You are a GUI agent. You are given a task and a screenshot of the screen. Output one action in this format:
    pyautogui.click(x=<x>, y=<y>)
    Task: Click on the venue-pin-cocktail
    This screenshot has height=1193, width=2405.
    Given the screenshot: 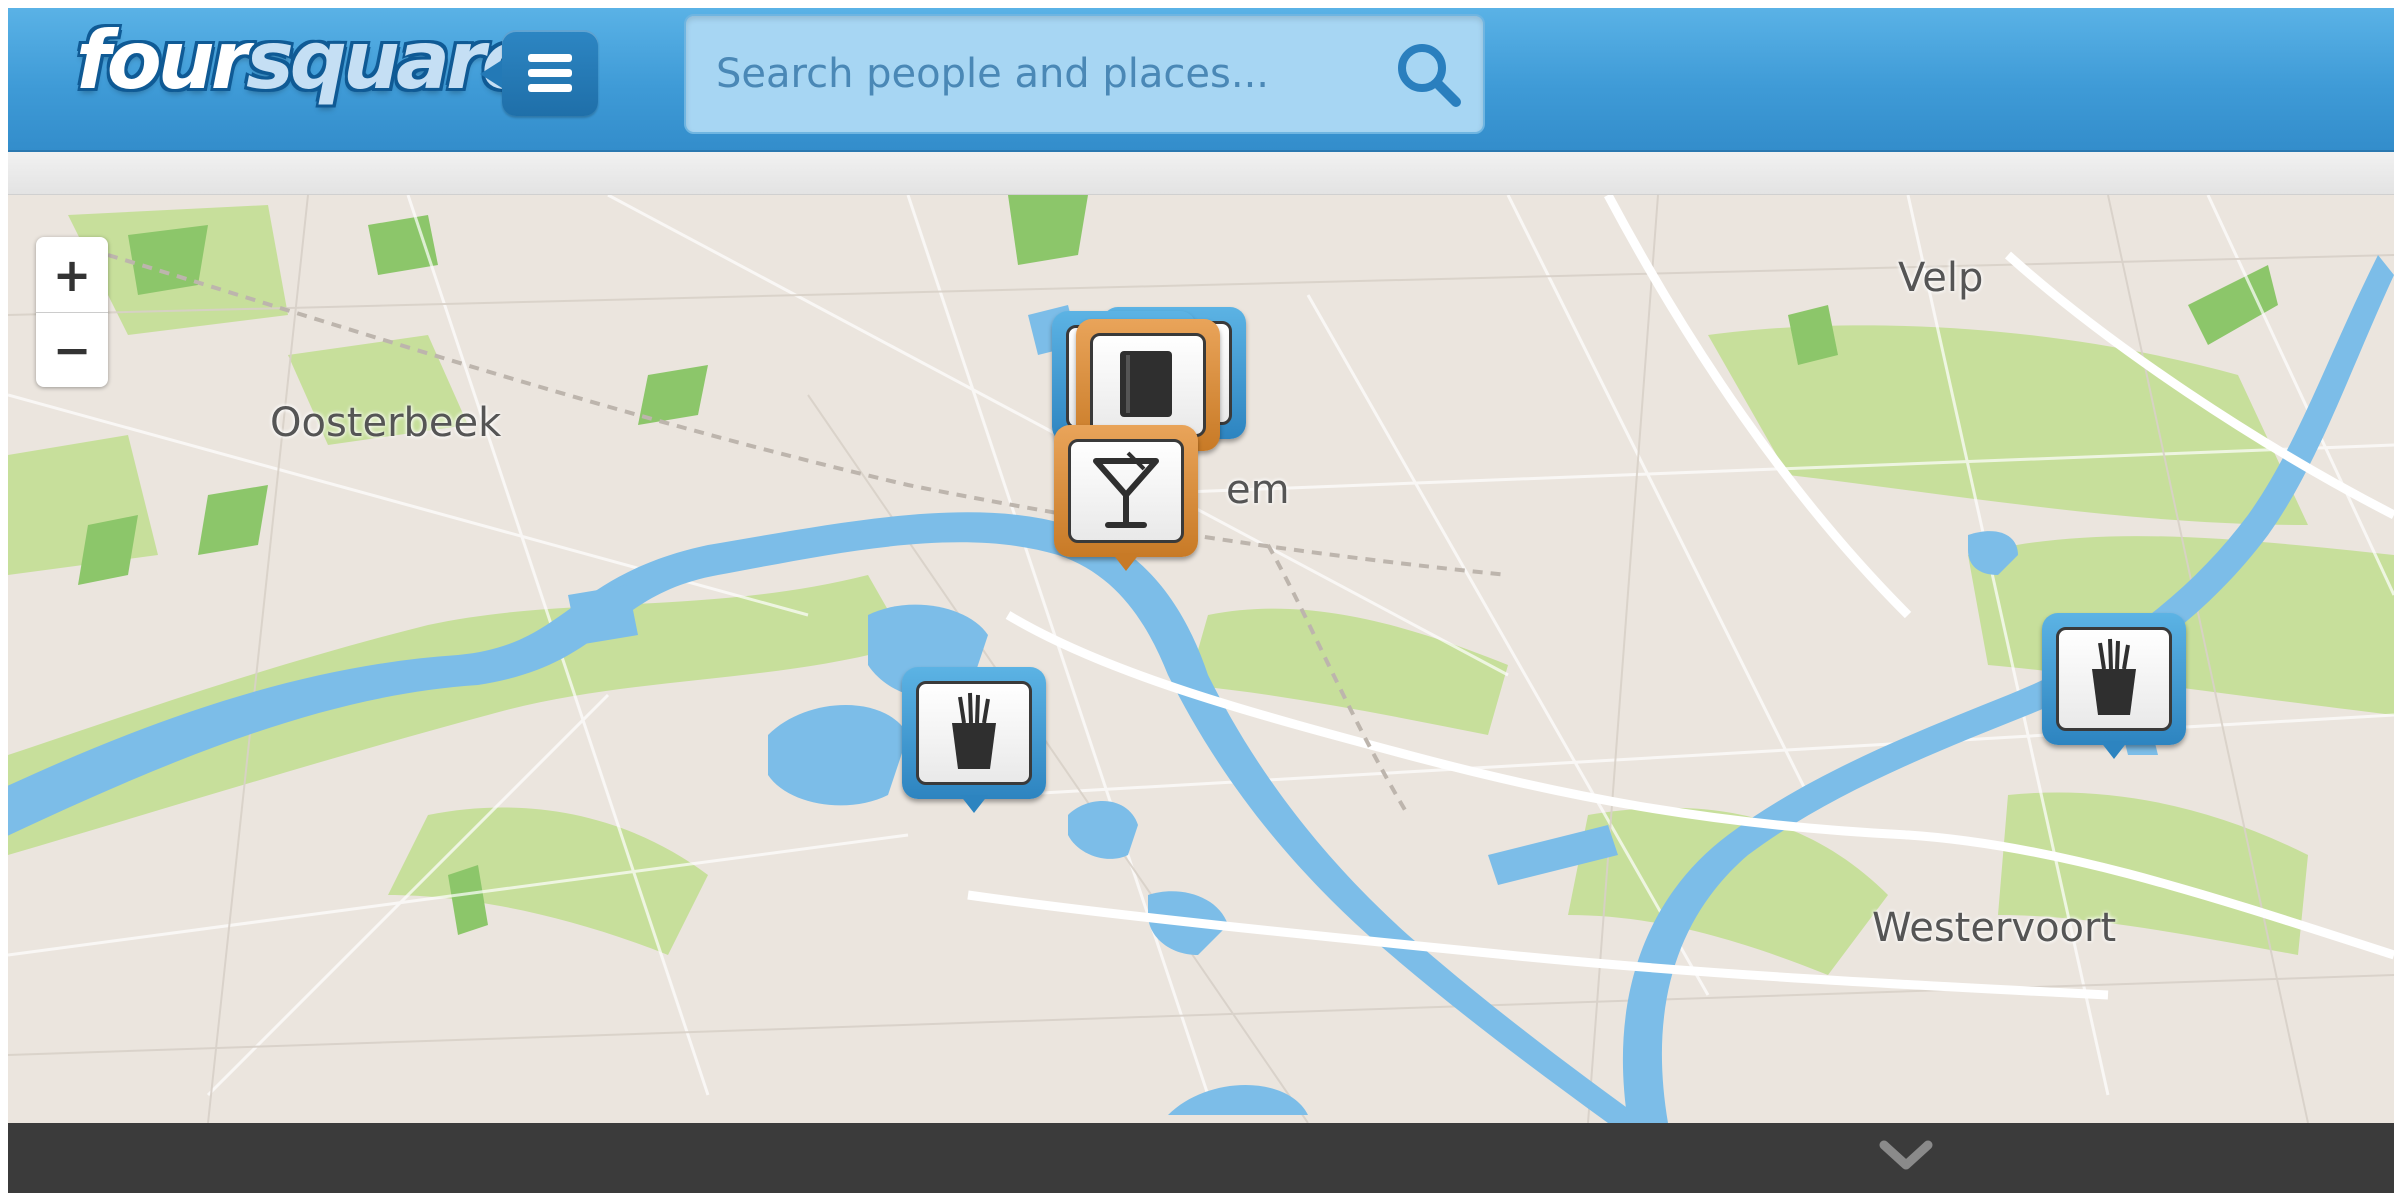 What is the action you would take?
    pyautogui.click(x=1126, y=498)
    